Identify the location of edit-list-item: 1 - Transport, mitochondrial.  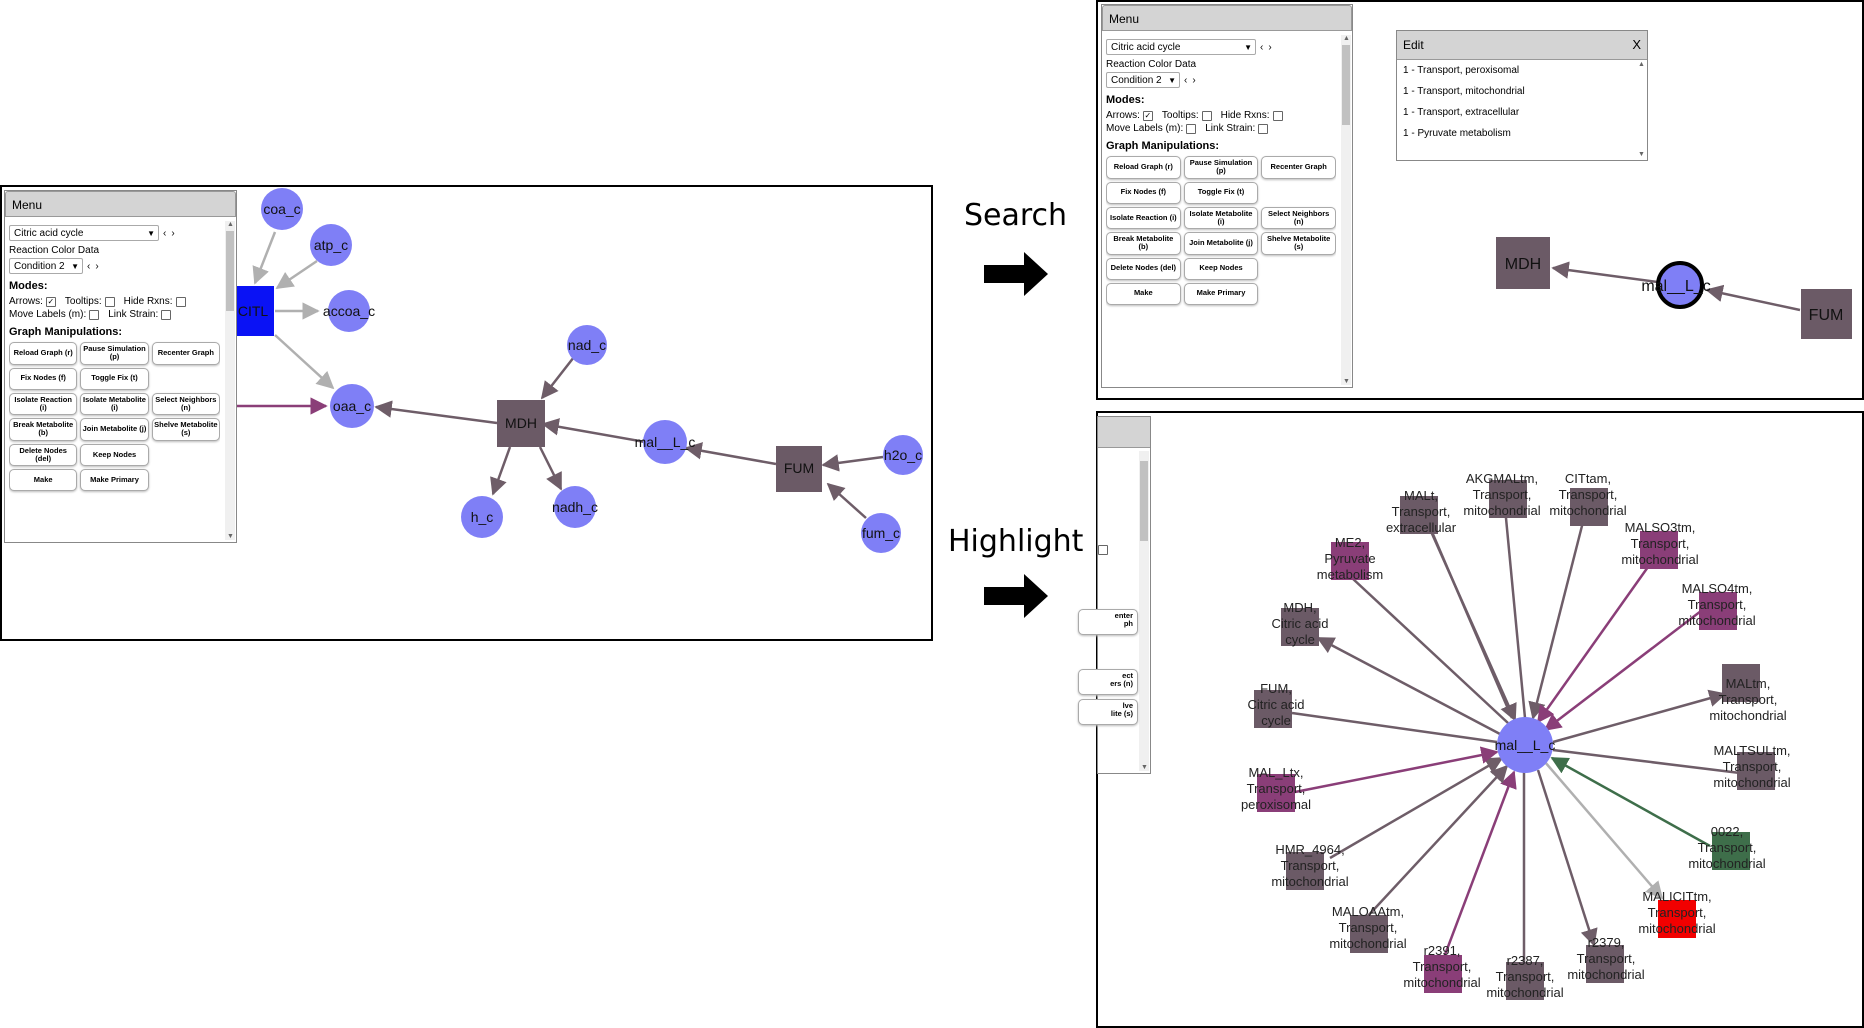
(1522, 91).